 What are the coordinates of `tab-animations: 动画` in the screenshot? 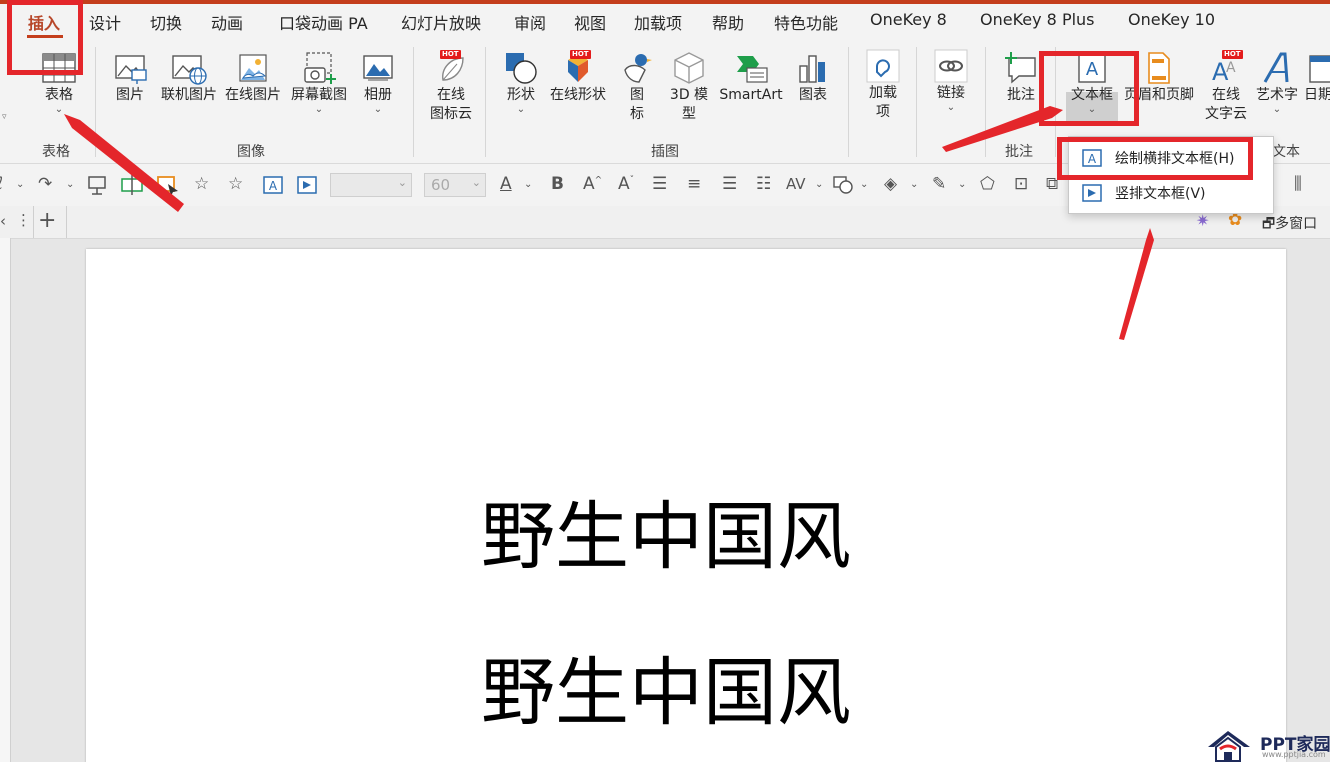 It's located at (227, 22).